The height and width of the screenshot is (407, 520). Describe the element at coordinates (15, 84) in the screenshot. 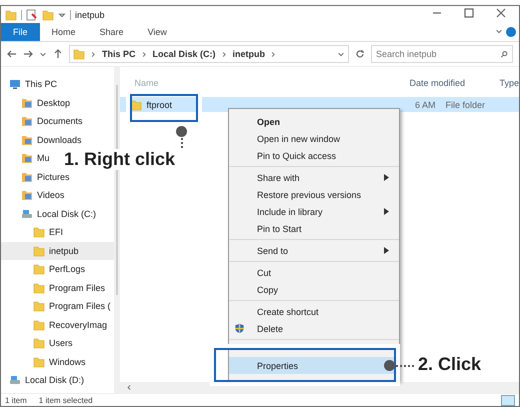

I see `computer-icon` at that location.